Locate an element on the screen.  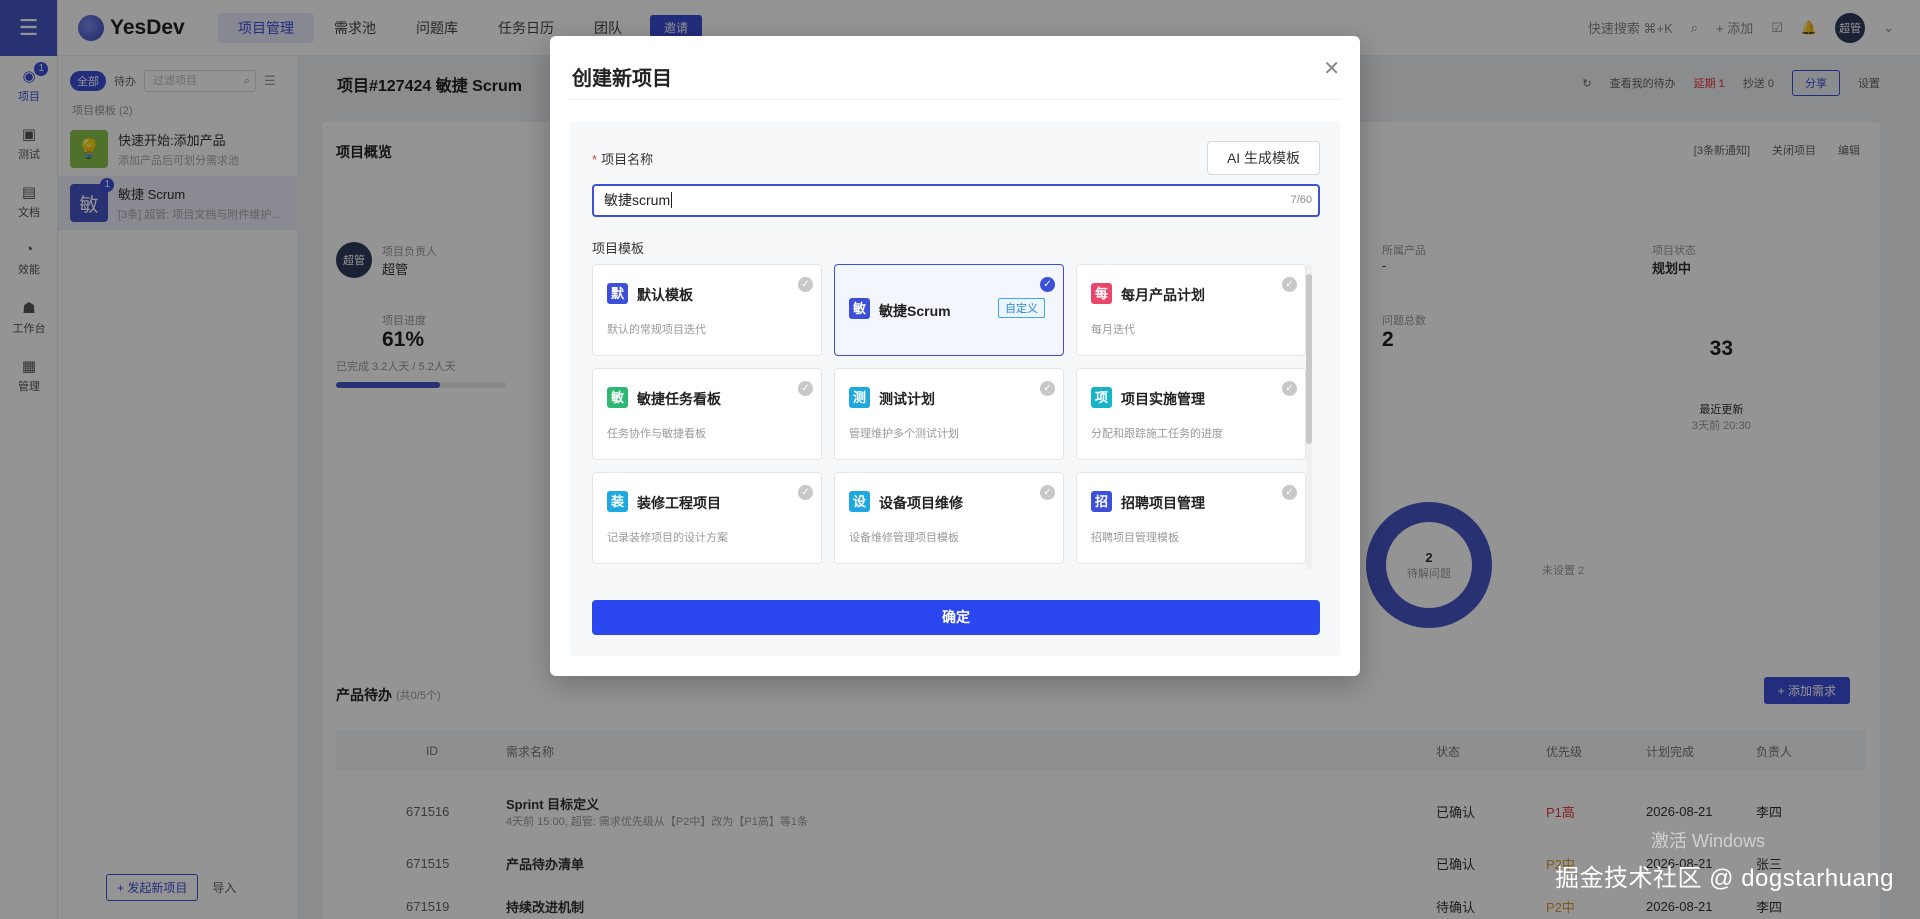
community-watermark: 掘金技术社区 @ dogstarhuang is located at coordinates (1724, 878).